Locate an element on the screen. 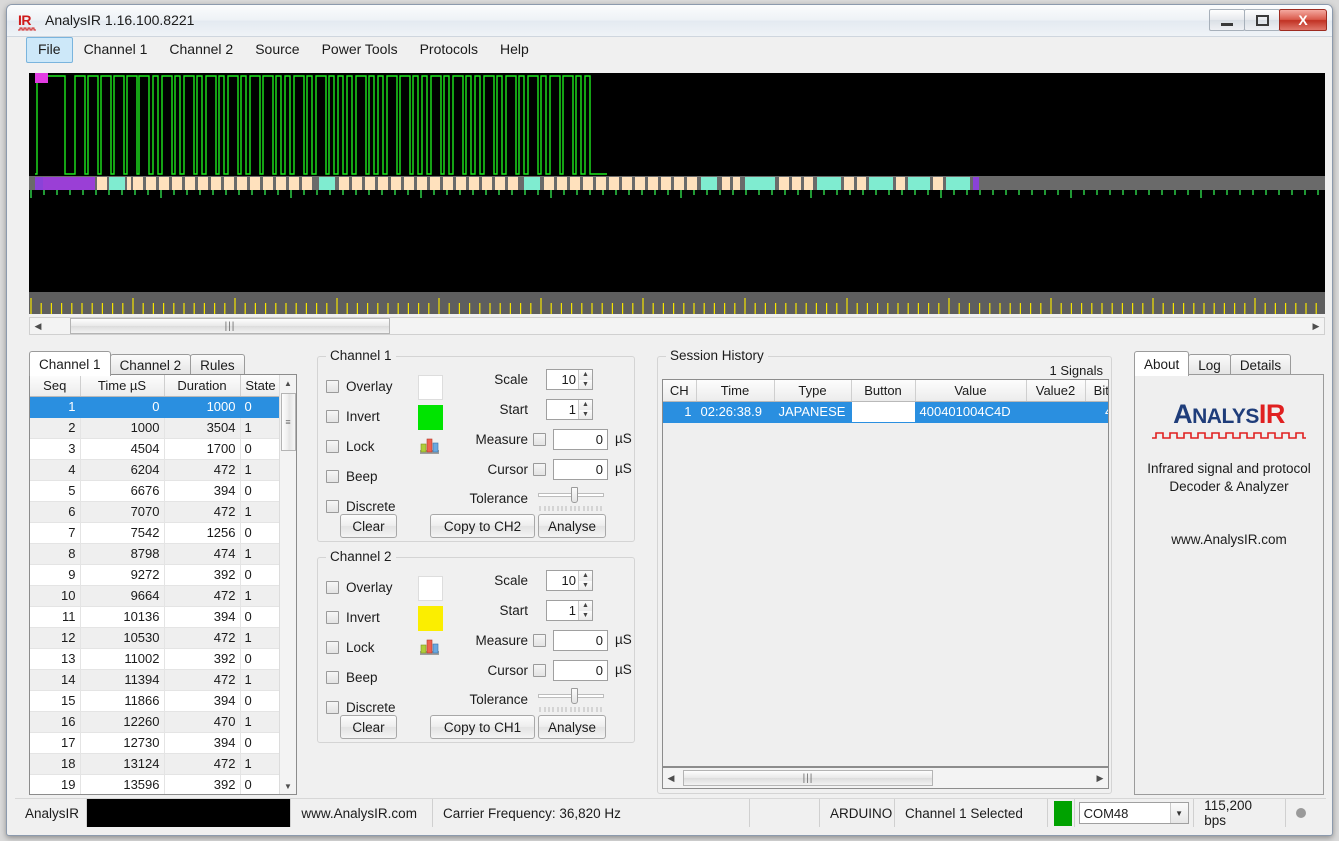 The height and width of the screenshot is (841, 1339). table-row: 3 4504 1700 0 is located at coordinates (155, 449).